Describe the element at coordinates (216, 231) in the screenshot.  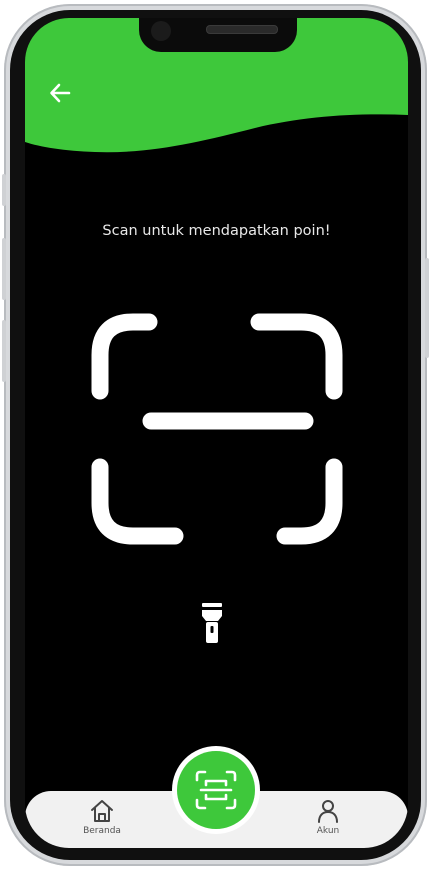
I see `scan-prompt: Scan untuk mendapatkan poin!` at that location.